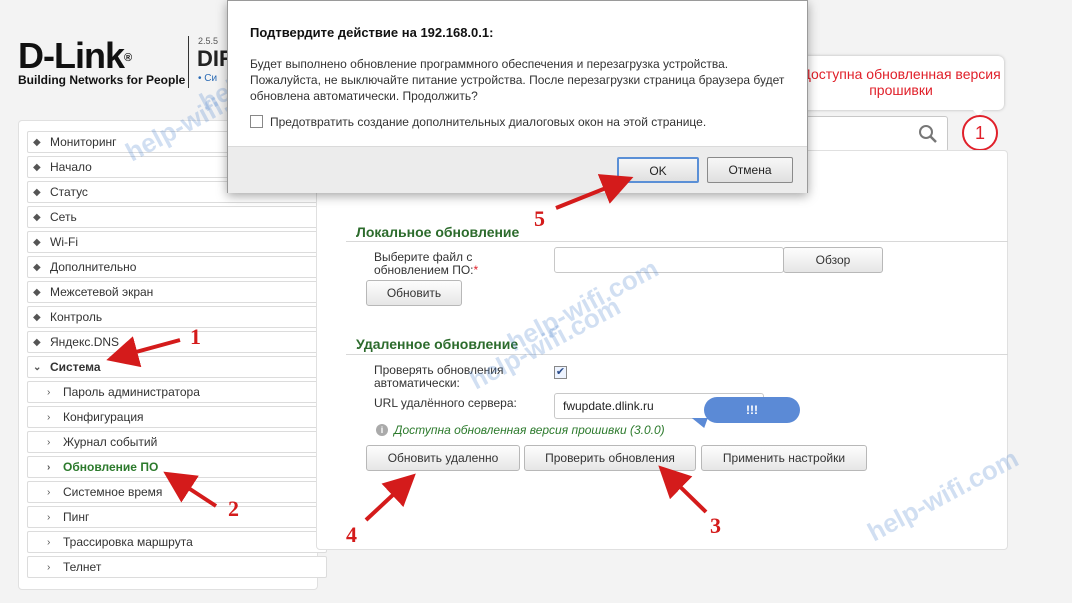 The height and width of the screenshot is (603, 1072). I want to click on step-1-label: 1, so click(195, 336).